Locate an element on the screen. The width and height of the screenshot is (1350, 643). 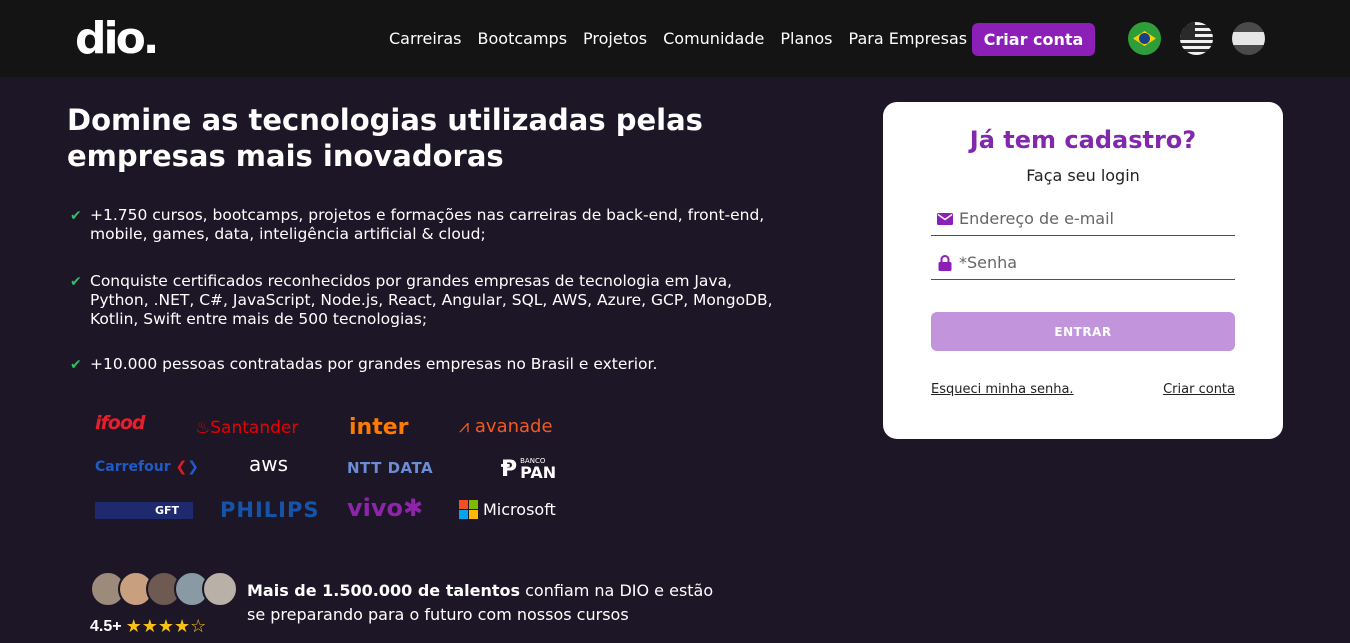
avanade-arrow-icon: ⩘ is located at coordinates (464, 426).